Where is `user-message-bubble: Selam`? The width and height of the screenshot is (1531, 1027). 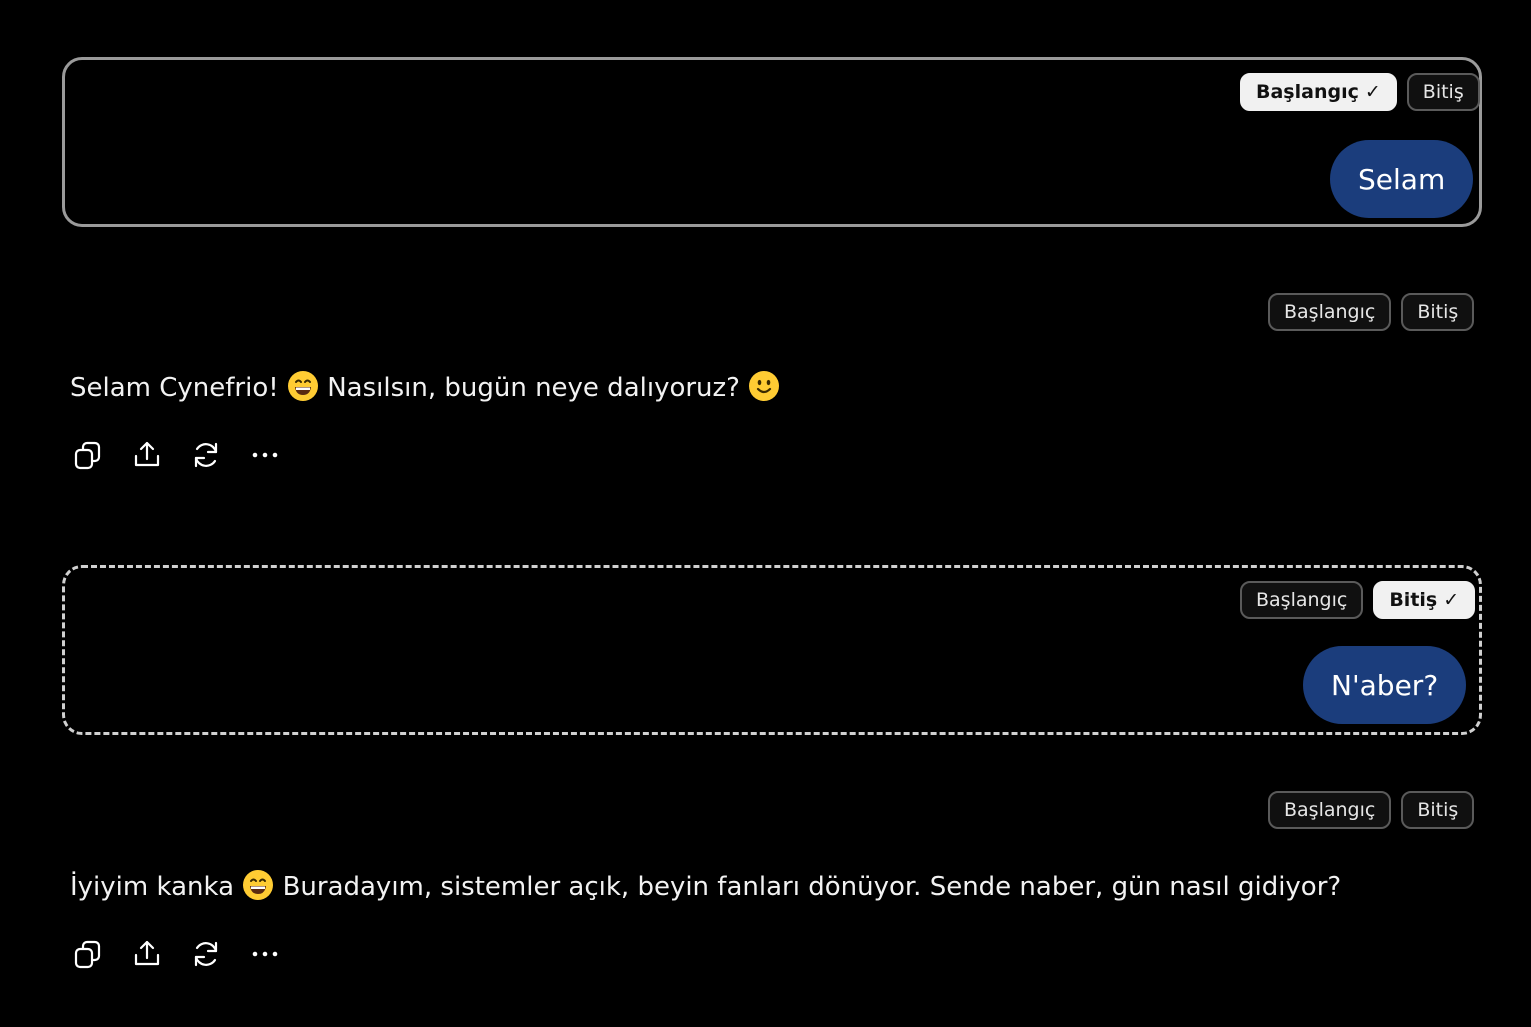
user-message-bubble: Selam is located at coordinates (1402, 179).